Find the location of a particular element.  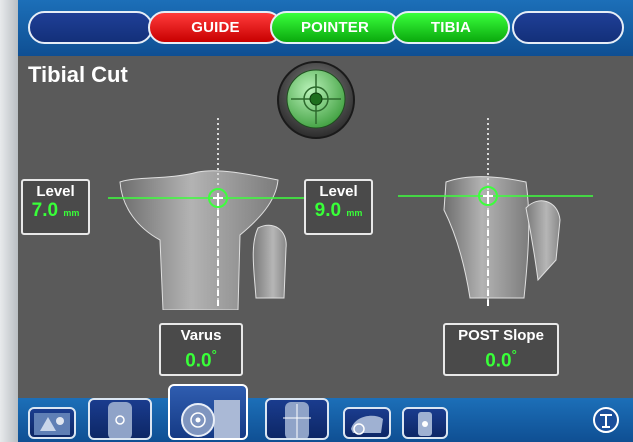

top-toolbar: GUIDE POINTER TIBIA is located at coordinates (325, 28).